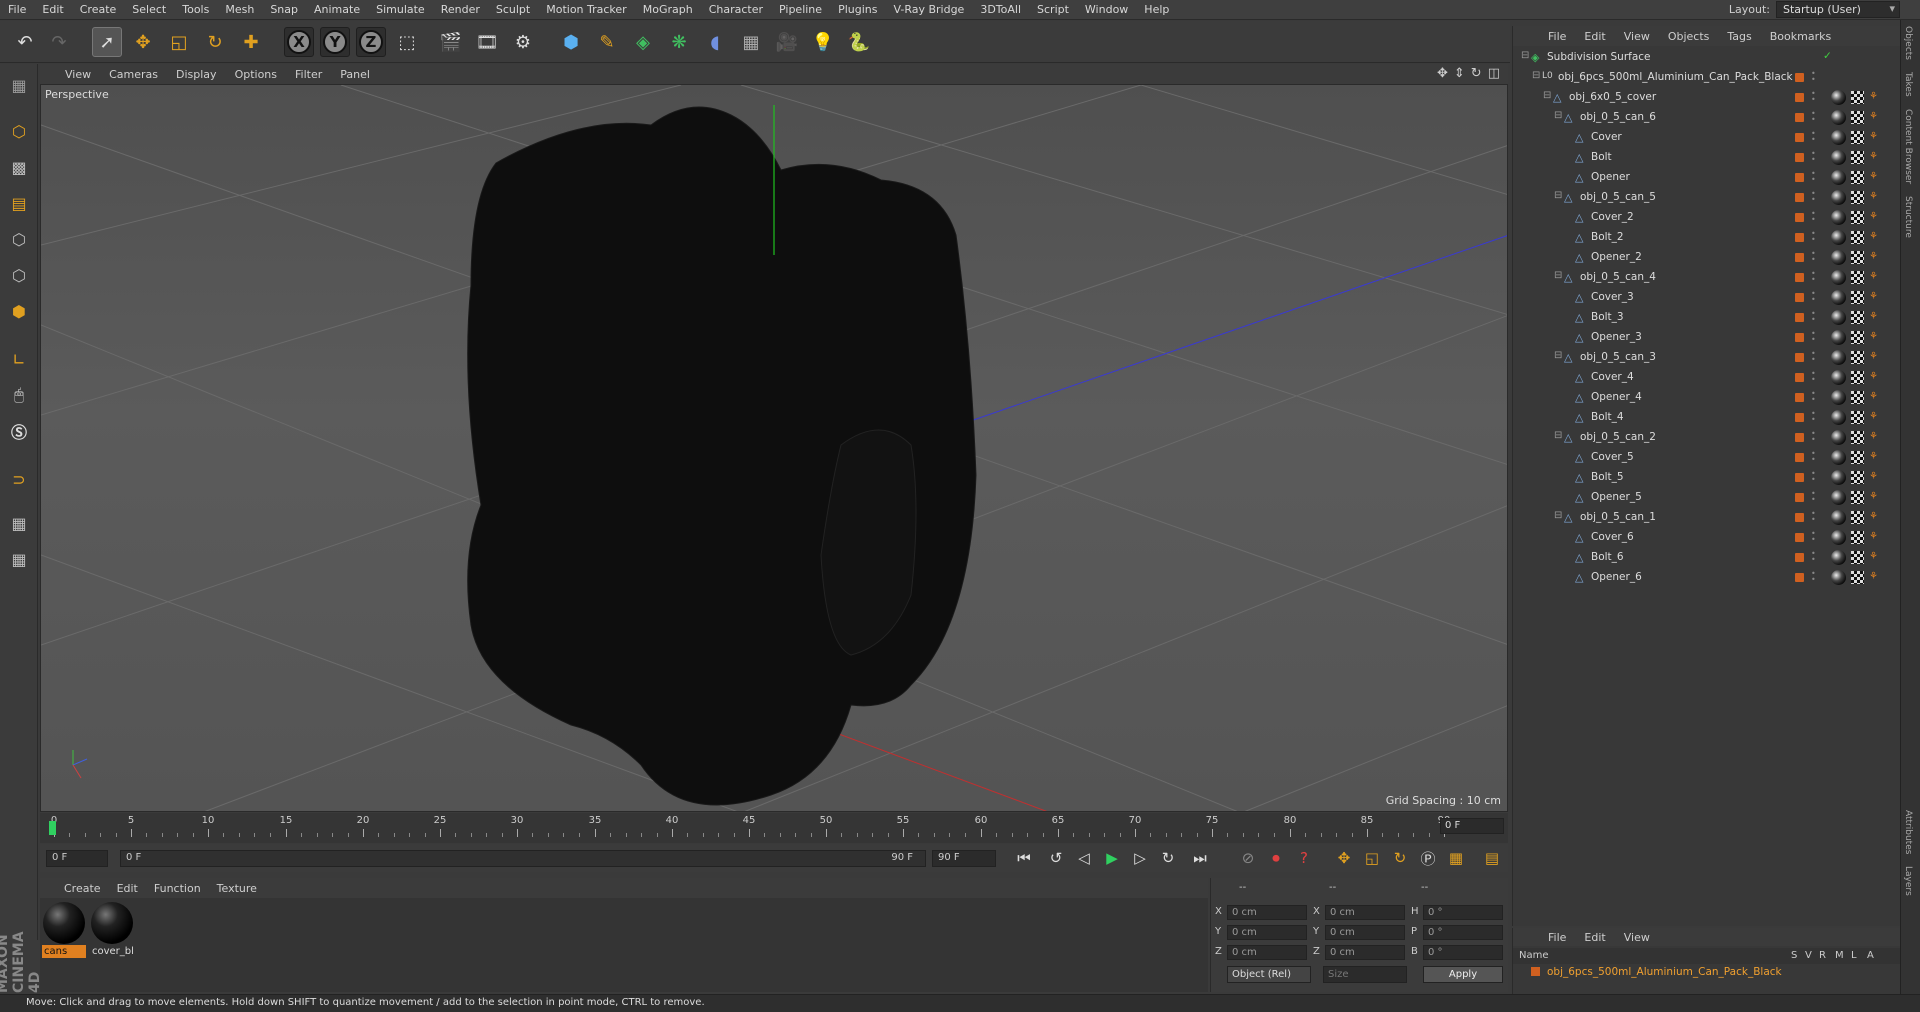  I want to click on tree-item: △ ⊟ obj_0_5_can_3 • • ⚘, so click(1707, 358).